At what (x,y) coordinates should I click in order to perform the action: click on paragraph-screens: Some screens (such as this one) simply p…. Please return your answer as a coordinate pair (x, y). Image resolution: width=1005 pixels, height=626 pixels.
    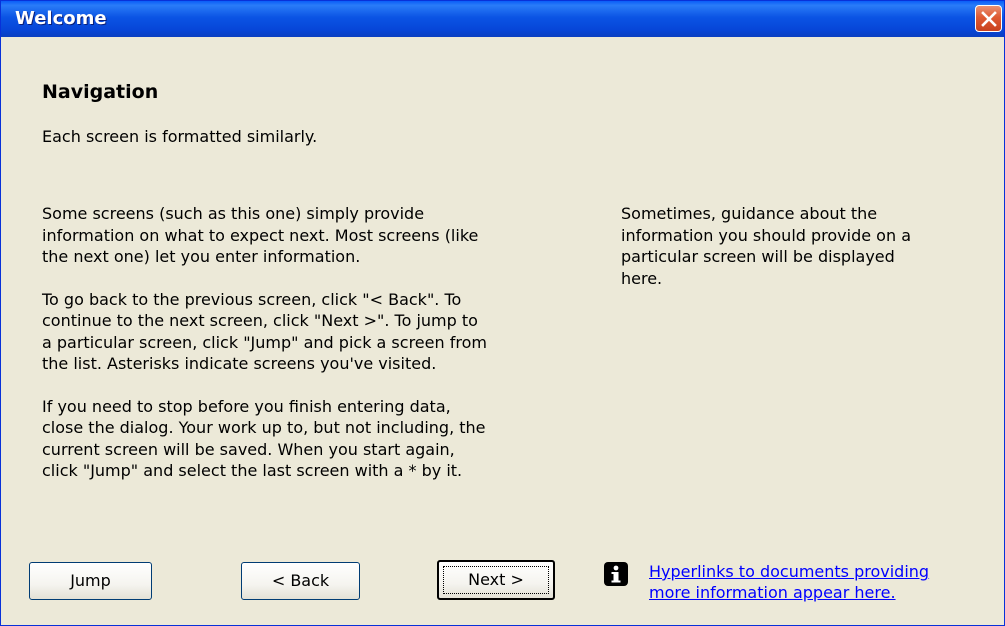
    Looking at the image, I should click on (312, 235).